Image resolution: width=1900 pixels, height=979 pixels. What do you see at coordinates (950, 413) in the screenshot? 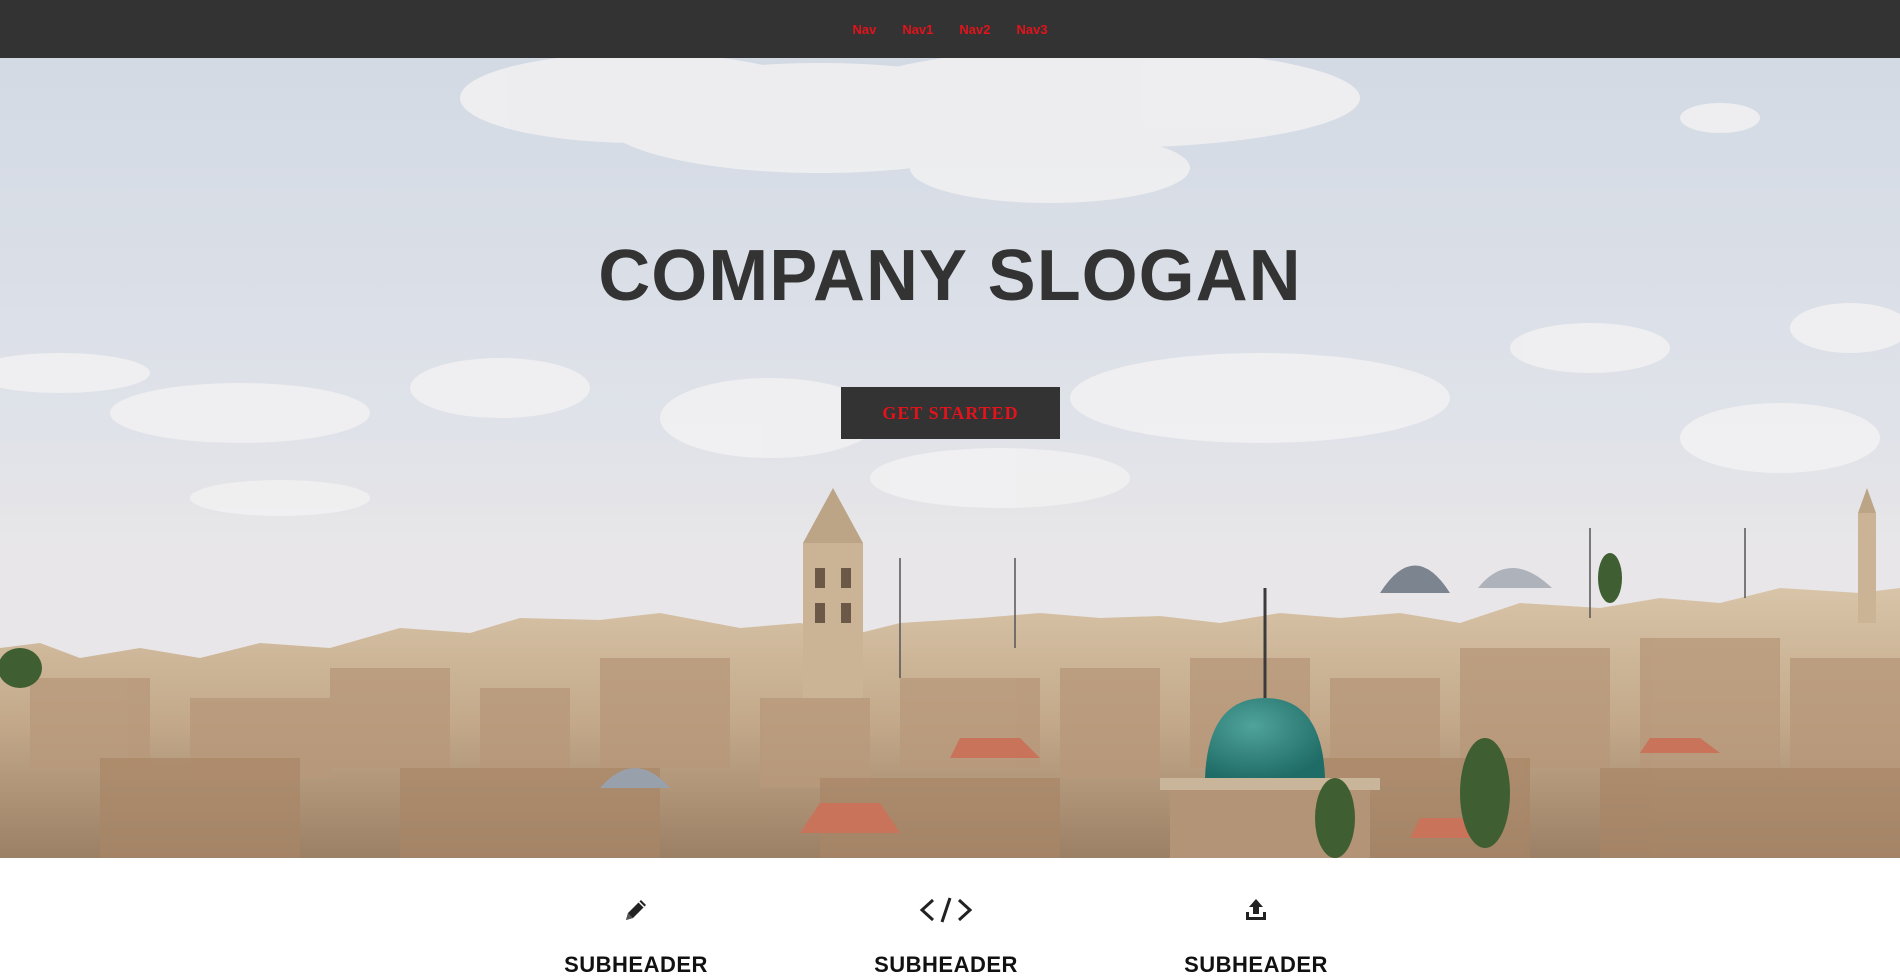
I see `get-started-button: GET STARTED` at bounding box center [950, 413].